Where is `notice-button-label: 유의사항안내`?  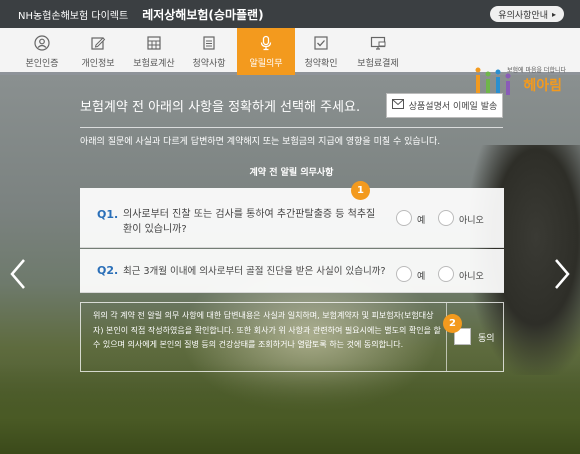
notice-button-label: 유의사항안내 is located at coordinates (523, 15).